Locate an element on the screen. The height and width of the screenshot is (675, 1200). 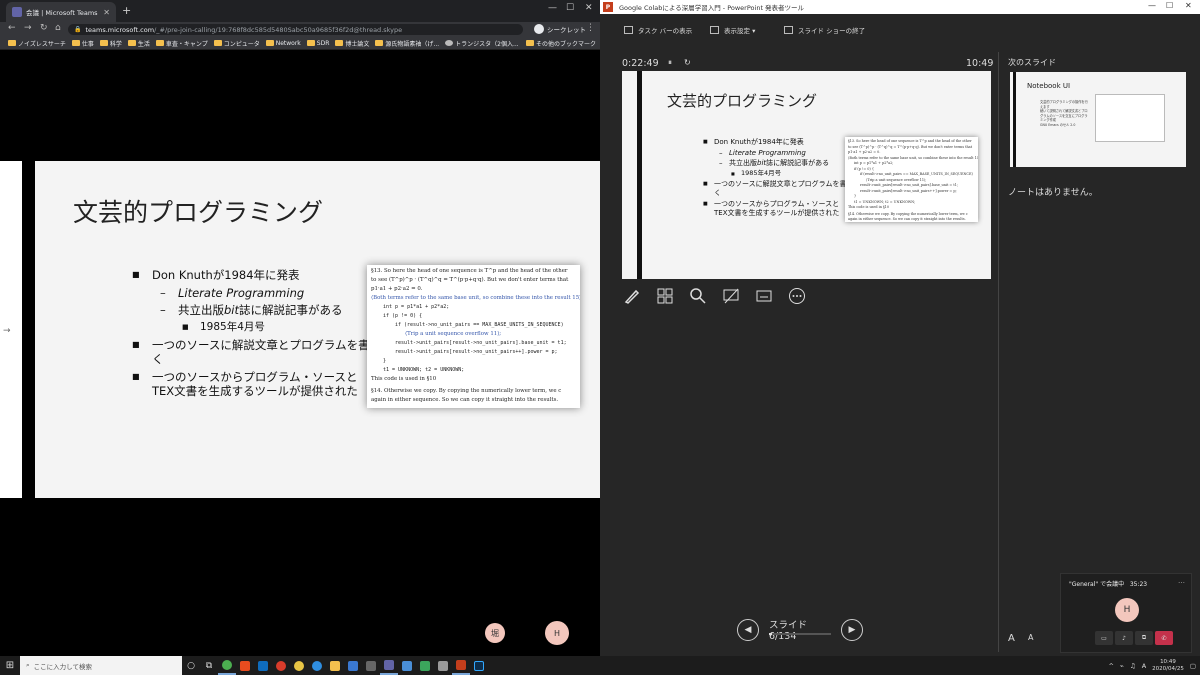
arrow-right-icon: → is located at coordinates (7, 331).